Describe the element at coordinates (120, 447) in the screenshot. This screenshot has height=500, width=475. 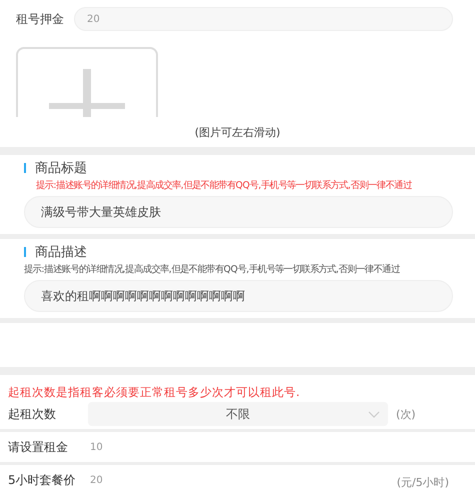
I see `input-field: 10` at that location.